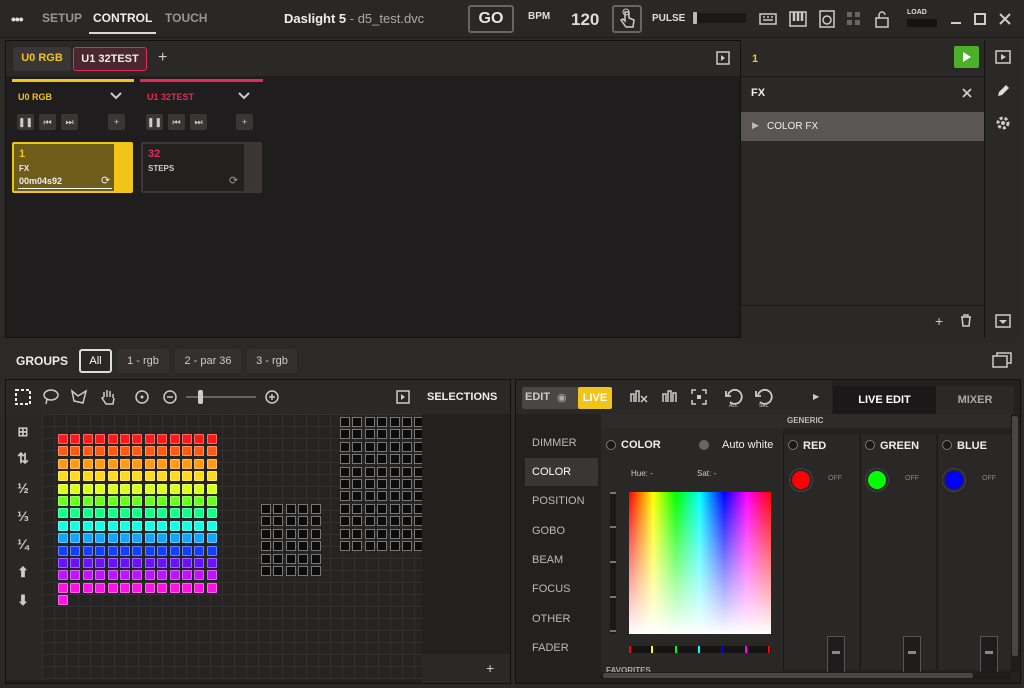 The image size is (1024, 688). I want to click on channel-blue-radio, so click(947, 445).